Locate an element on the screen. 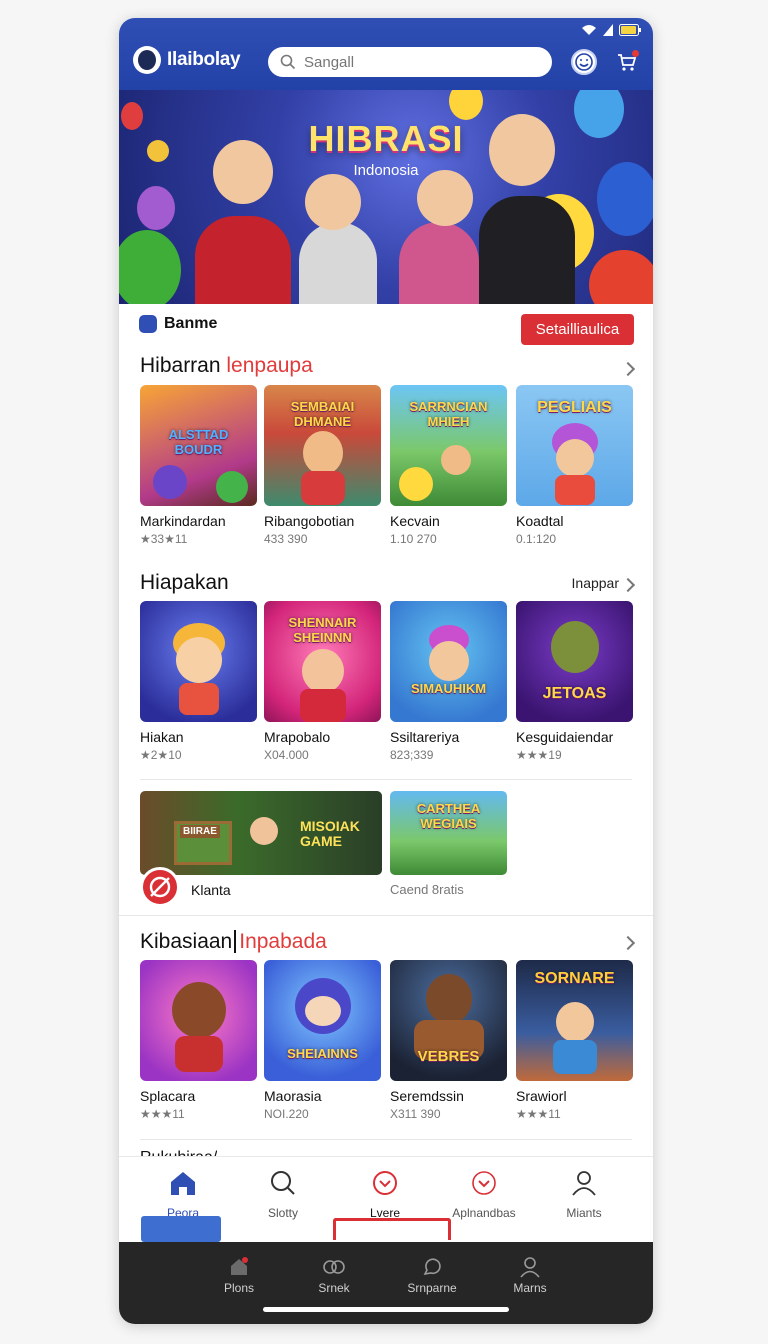  game-rating: 0.1:120 is located at coordinates (536, 539).